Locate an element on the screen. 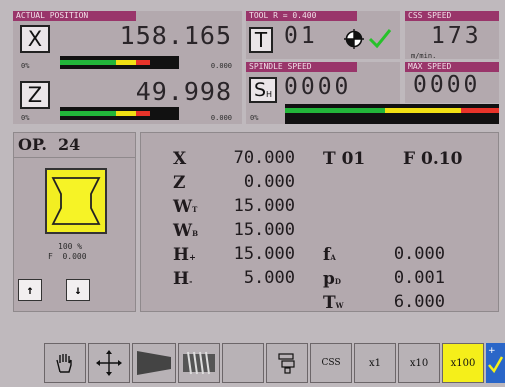 The image size is (505, 387). x1-button-label: x1 is located at coordinates (374, 363).